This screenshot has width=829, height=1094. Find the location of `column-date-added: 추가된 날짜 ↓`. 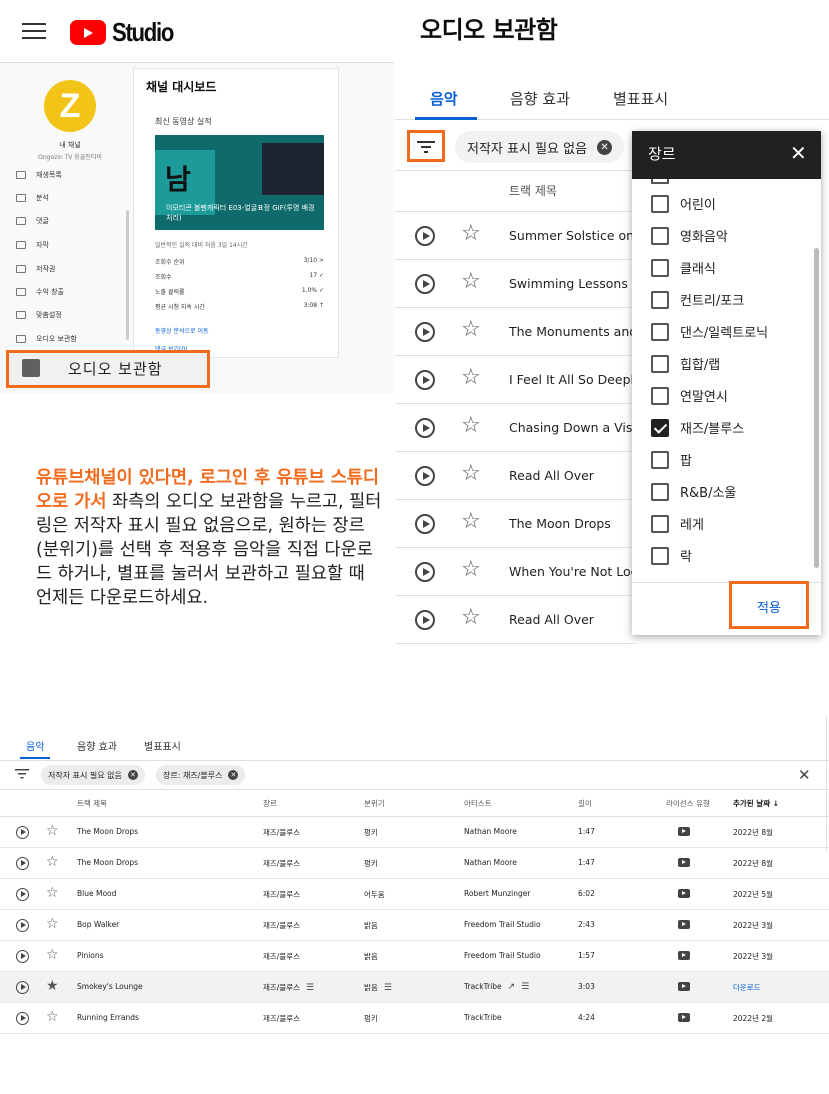

column-date-added: 추가된 날짜 ↓ is located at coordinates (756, 803).